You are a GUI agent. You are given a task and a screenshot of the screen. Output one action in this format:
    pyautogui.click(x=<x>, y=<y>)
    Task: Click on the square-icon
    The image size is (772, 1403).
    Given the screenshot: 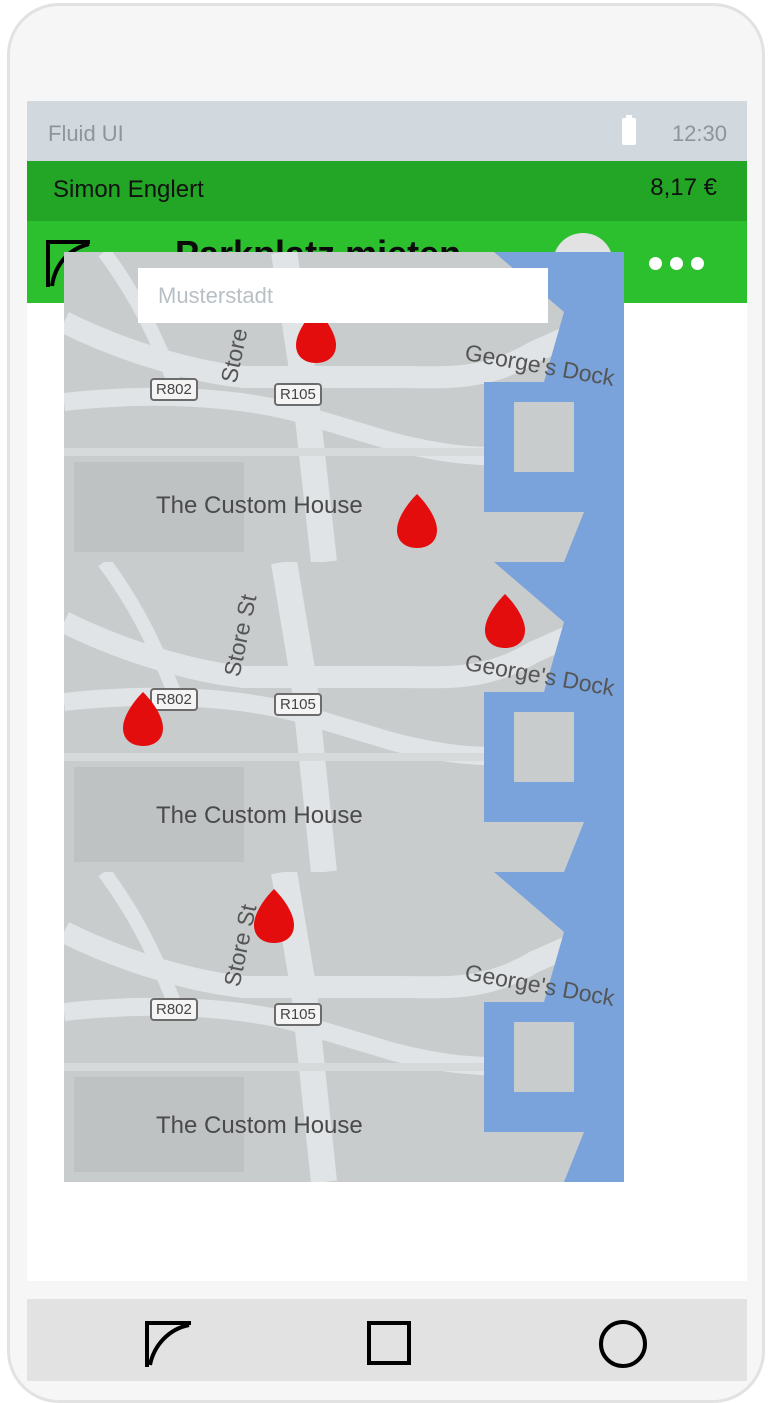 What is the action you would take?
    pyautogui.click(x=389, y=1344)
    